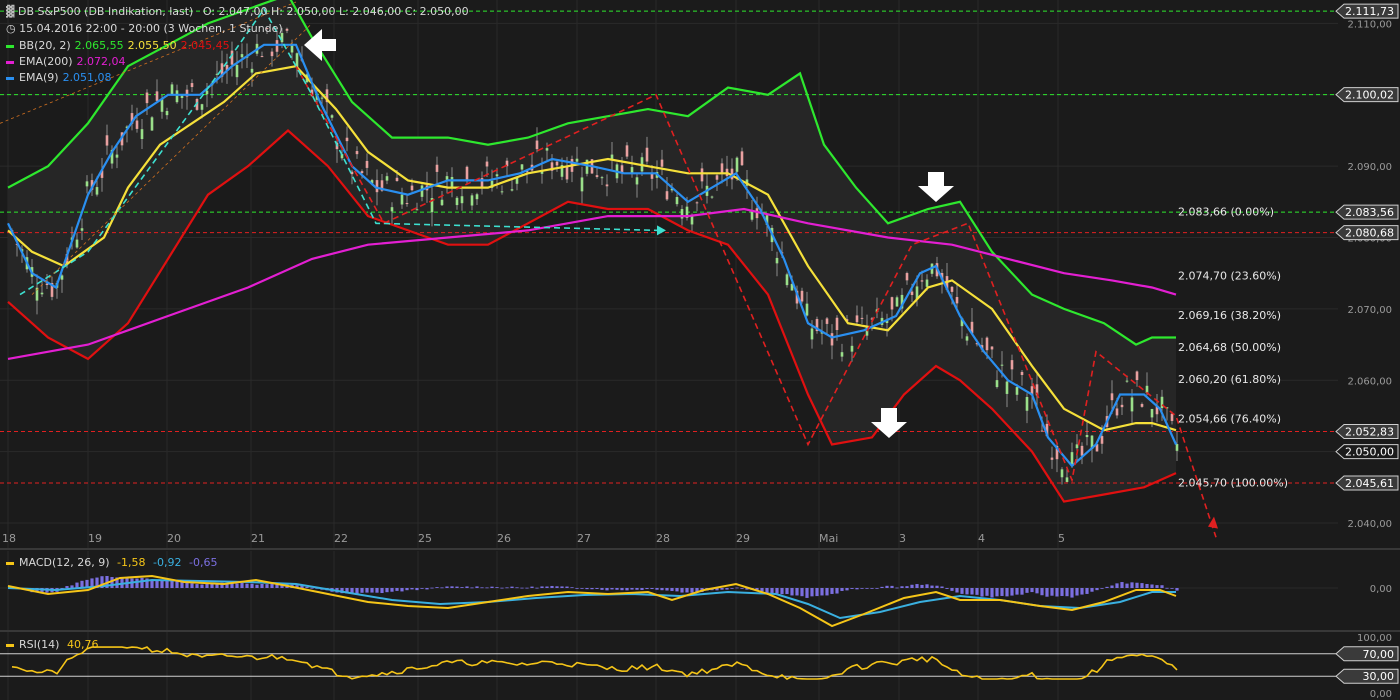  What do you see at coordinates (1369, 431) in the screenshot?
I see `price-tag-label: 2.052,83` at bounding box center [1369, 431].